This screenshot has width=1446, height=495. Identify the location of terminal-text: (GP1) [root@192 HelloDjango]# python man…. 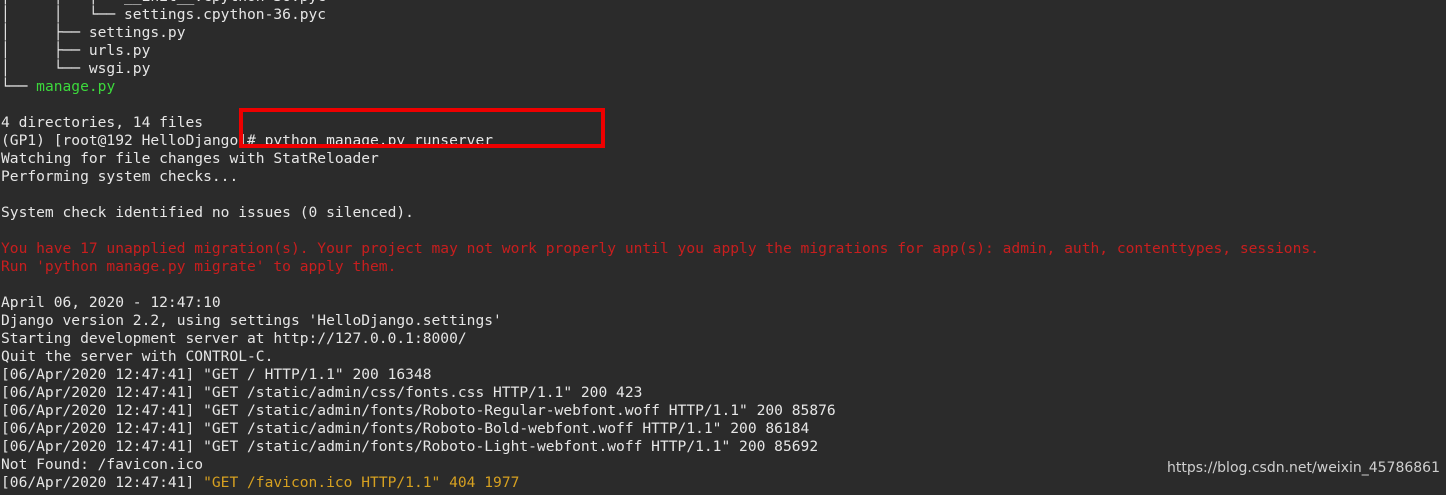
(247, 140).